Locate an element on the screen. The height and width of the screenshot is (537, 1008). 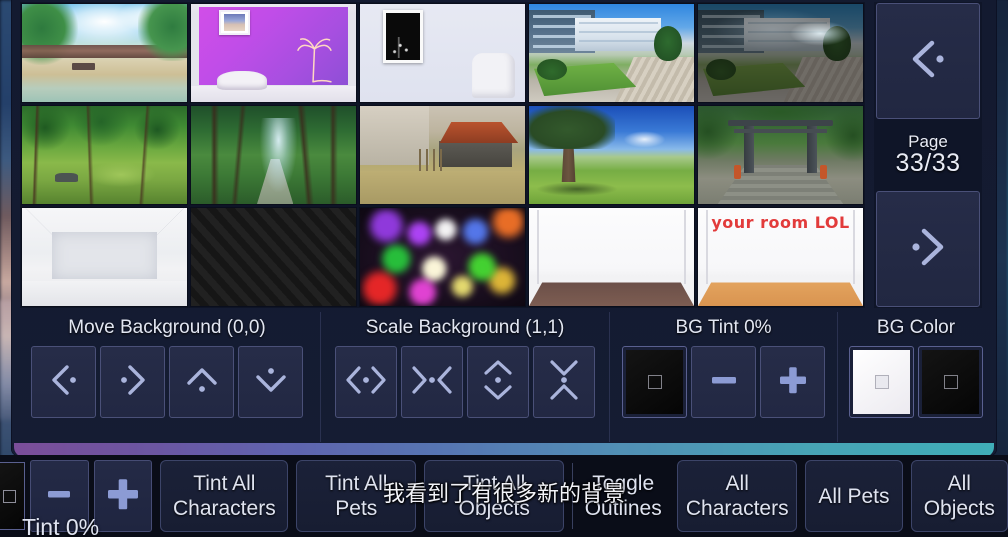
move-background-right-button is located at coordinates (132, 382).